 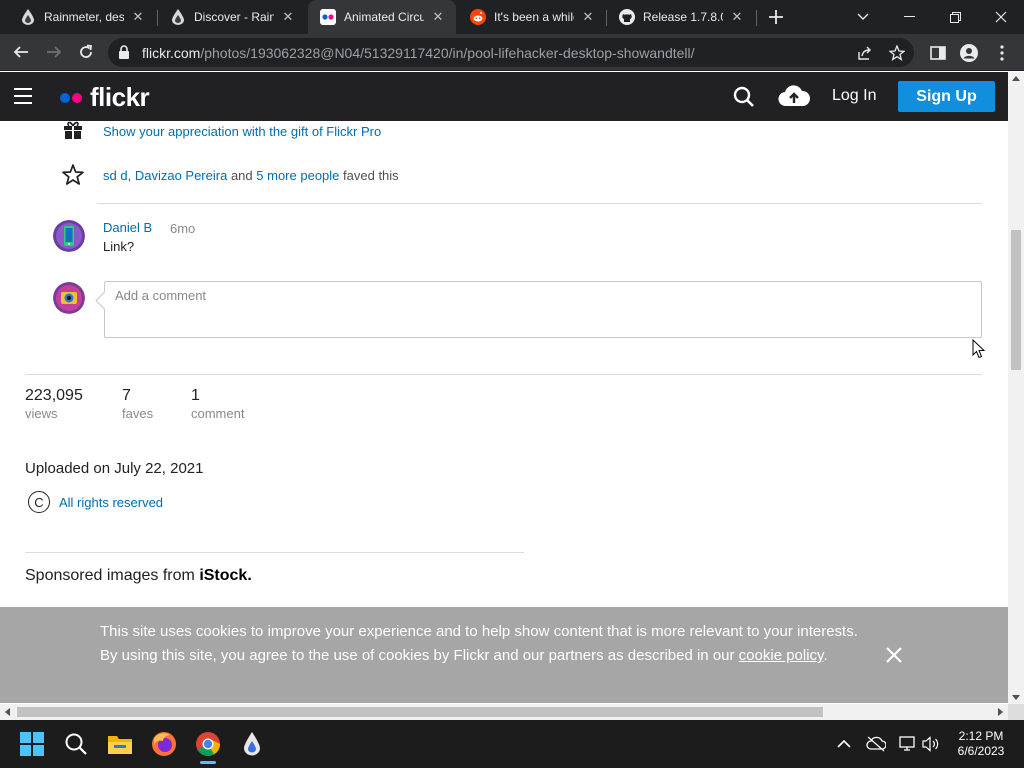 What do you see at coordinates (1016, 78) in the screenshot?
I see `scroll-up-arrow-icon` at bounding box center [1016, 78].